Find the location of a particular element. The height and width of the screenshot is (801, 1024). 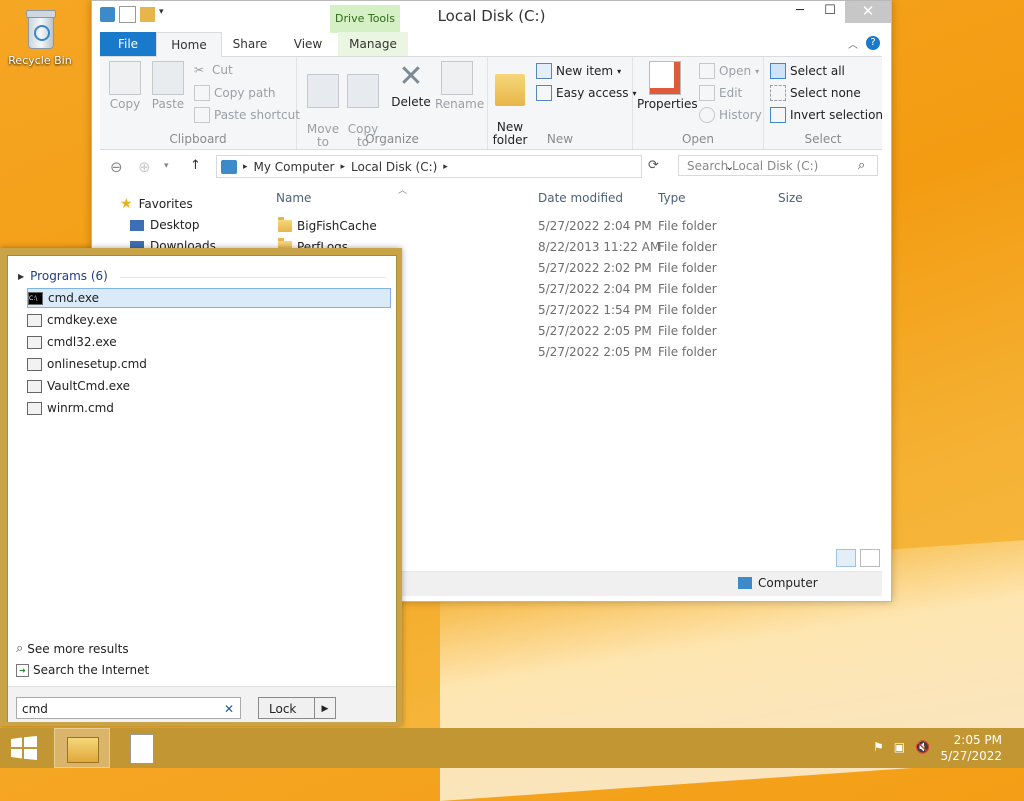

tab-manage: Manage is located at coordinates (373, 44).